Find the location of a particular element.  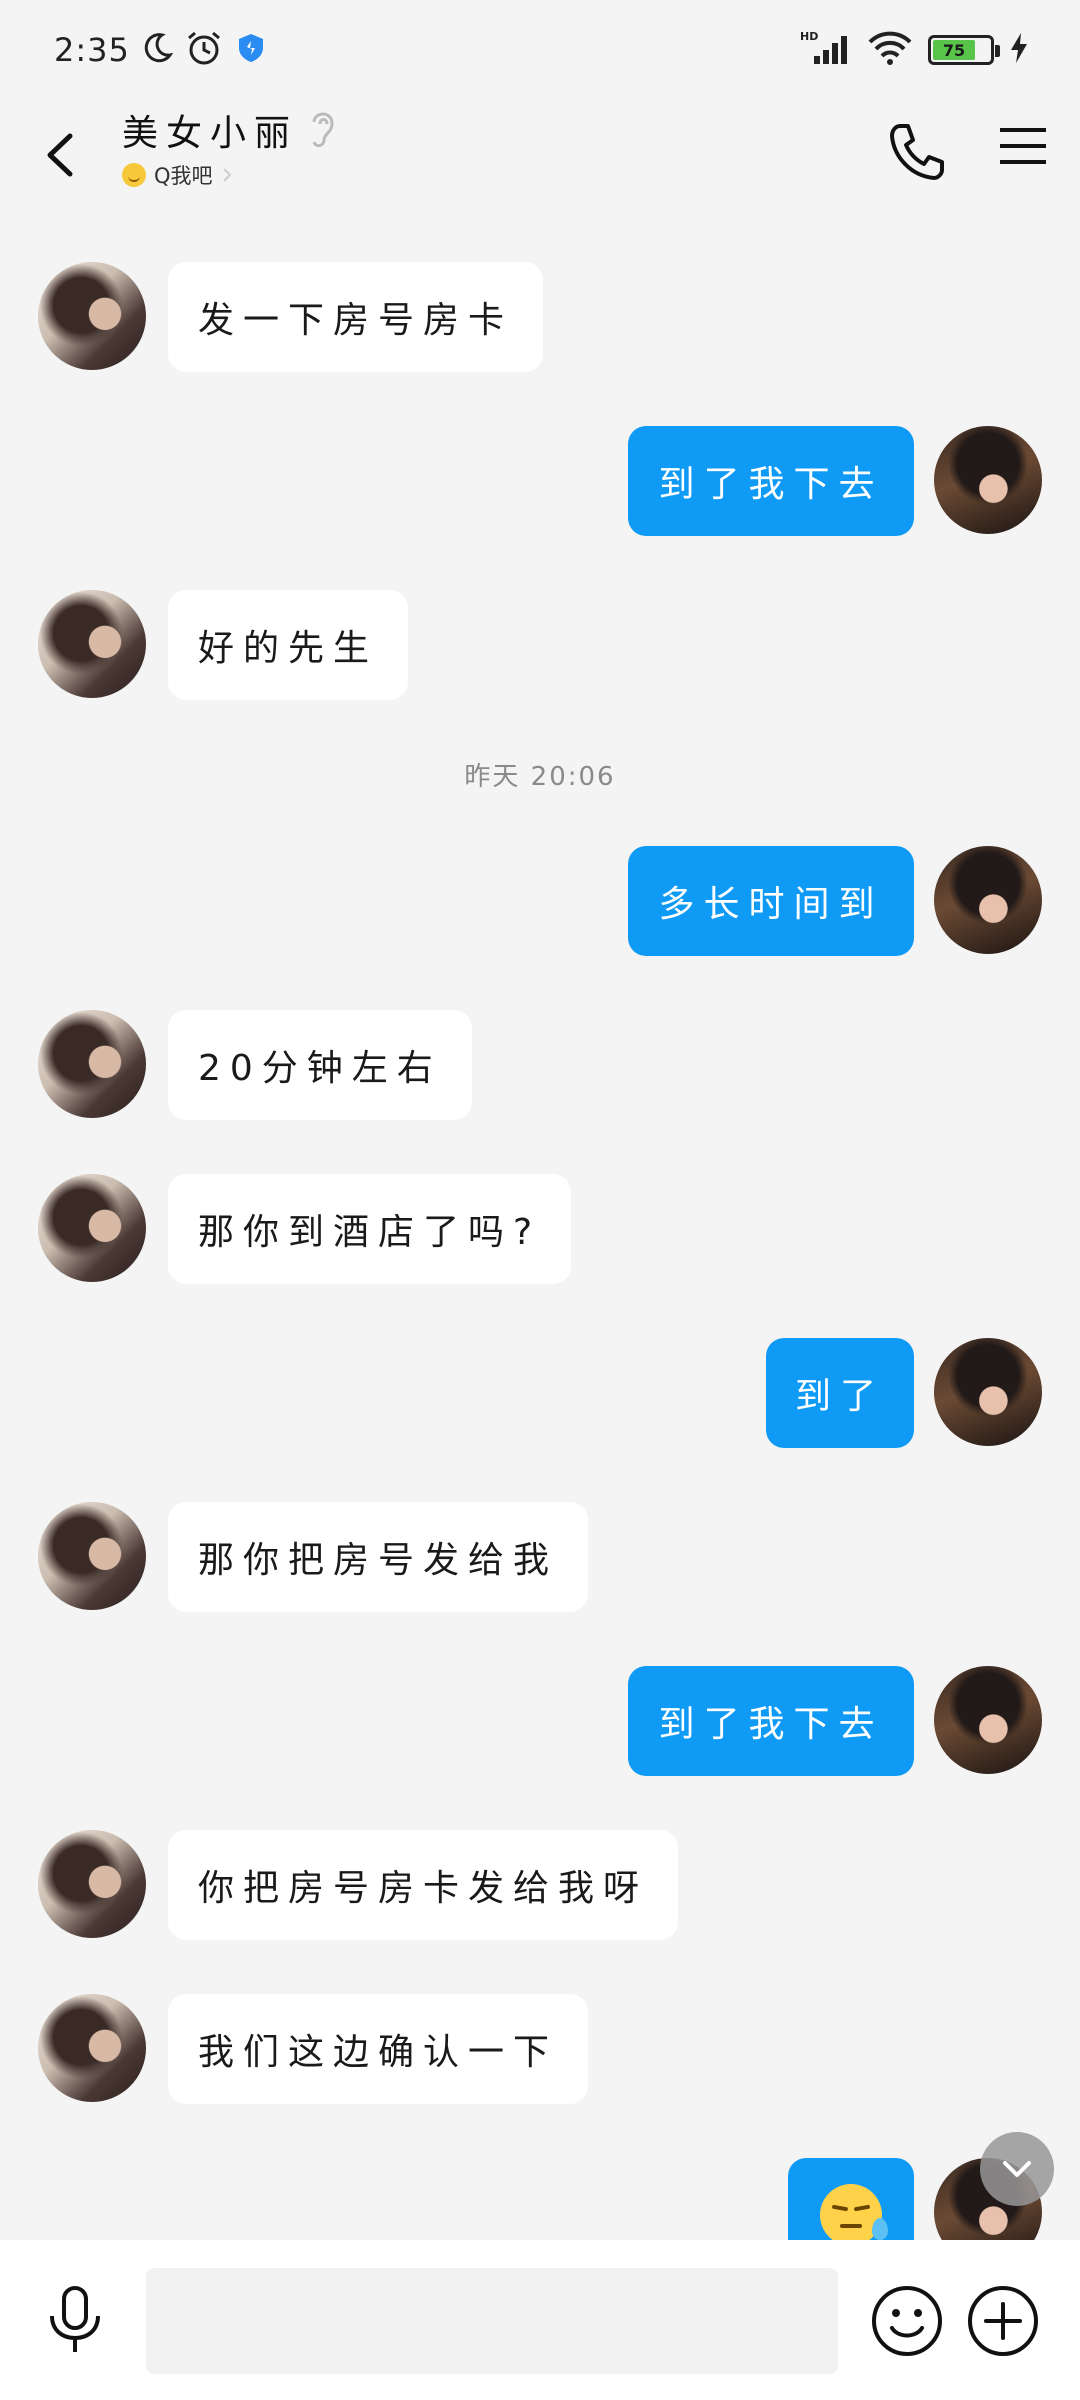

message-bubble-incoming: 发一下房号房卡 is located at coordinates (356, 317).